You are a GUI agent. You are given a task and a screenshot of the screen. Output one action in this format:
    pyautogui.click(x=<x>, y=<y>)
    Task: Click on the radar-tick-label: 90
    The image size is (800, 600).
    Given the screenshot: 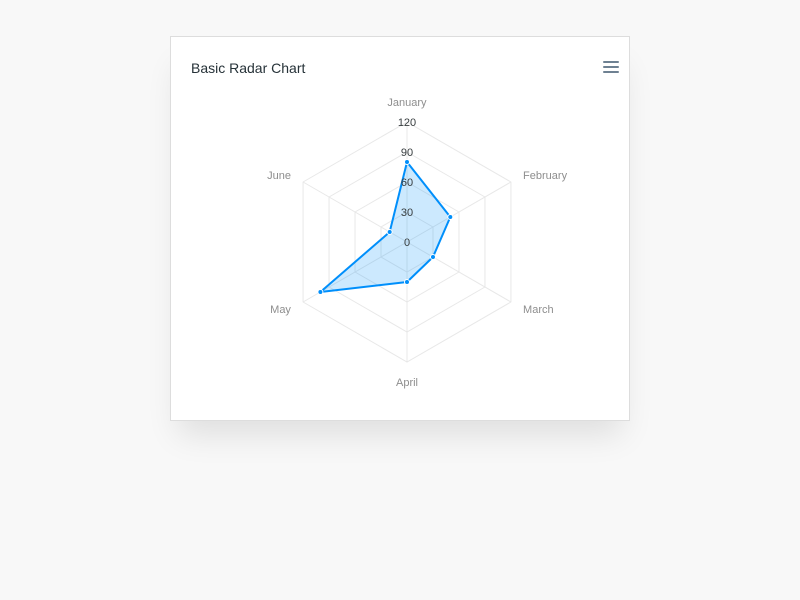 What is the action you would take?
    pyautogui.click(x=407, y=153)
    